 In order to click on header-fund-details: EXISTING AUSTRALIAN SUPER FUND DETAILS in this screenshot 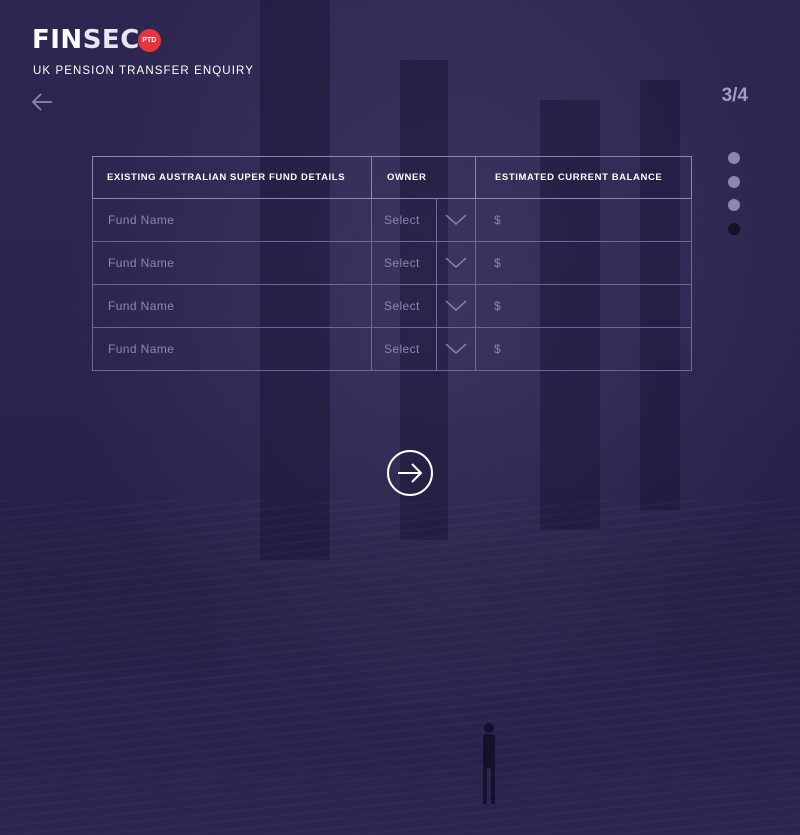, I will do `click(232, 177)`.